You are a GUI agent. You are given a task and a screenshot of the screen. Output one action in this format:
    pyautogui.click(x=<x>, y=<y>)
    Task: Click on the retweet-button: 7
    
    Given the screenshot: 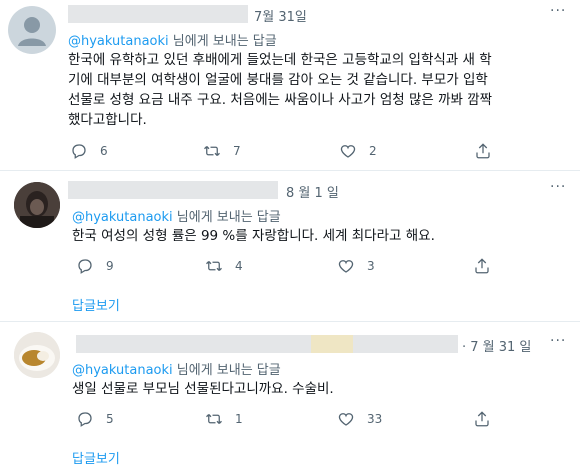 What is the action you would take?
    pyautogui.click(x=222, y=151)
    